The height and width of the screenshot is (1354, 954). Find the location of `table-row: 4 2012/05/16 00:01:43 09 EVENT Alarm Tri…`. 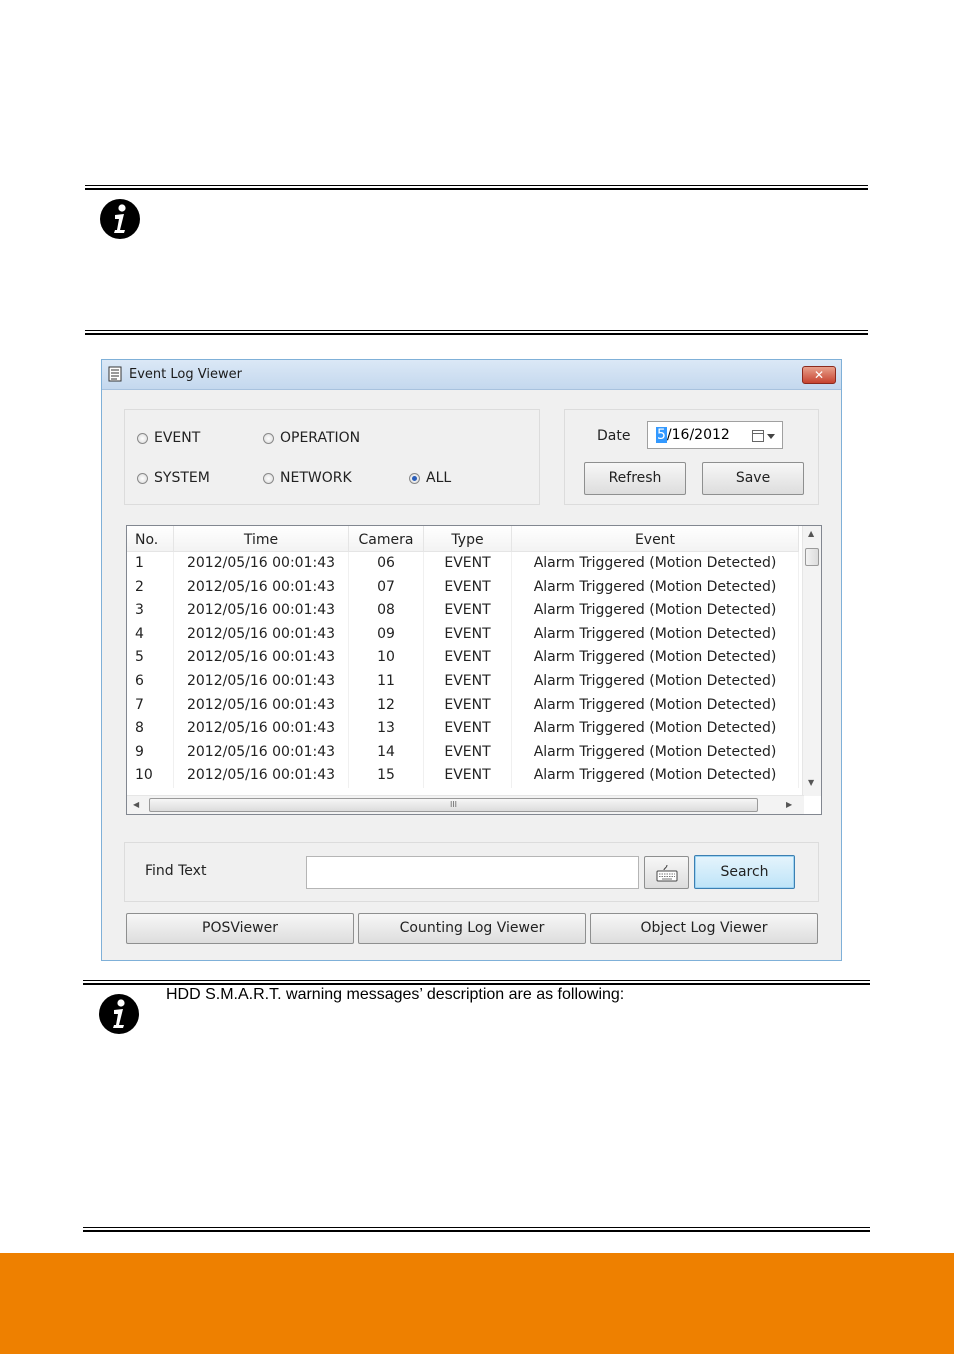

table-row: 4 2012/05/16 00:01:43 09 EVENT Alarm Tri… is located at coordinates (463, 634).